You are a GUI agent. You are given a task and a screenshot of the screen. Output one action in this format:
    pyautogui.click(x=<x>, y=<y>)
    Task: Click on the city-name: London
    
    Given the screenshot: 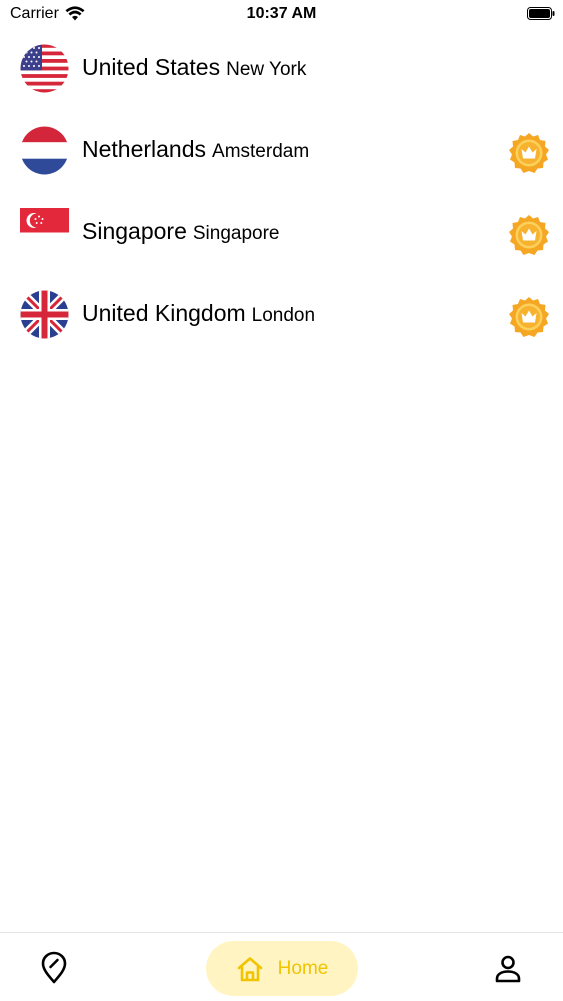 What is the action you would take?
    pyautogui.click(x=283, y=315)
    